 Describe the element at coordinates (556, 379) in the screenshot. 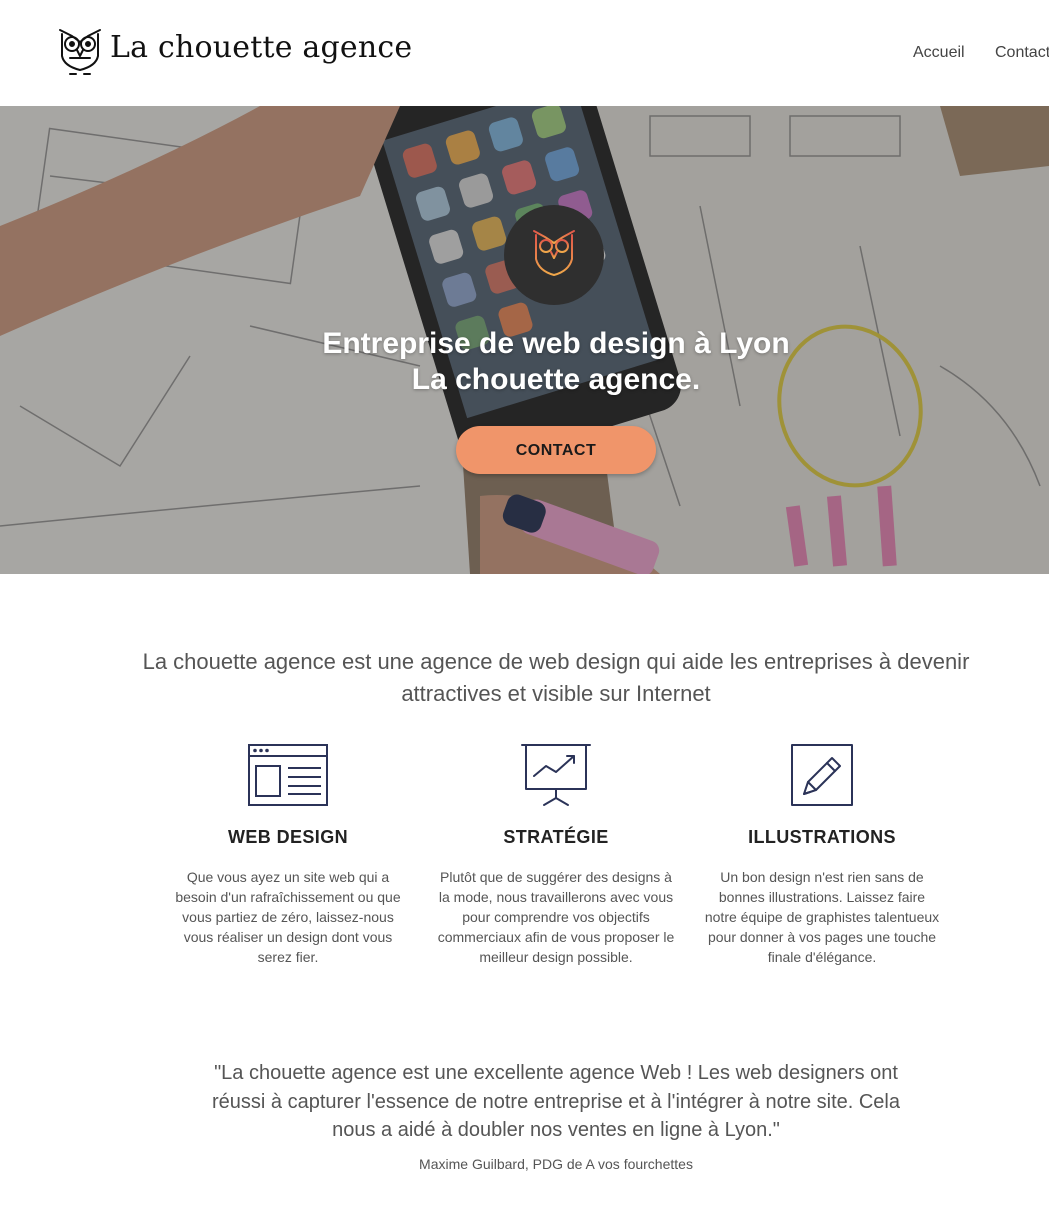

I see `hero-title-line2: La chouette agence.` at that location.